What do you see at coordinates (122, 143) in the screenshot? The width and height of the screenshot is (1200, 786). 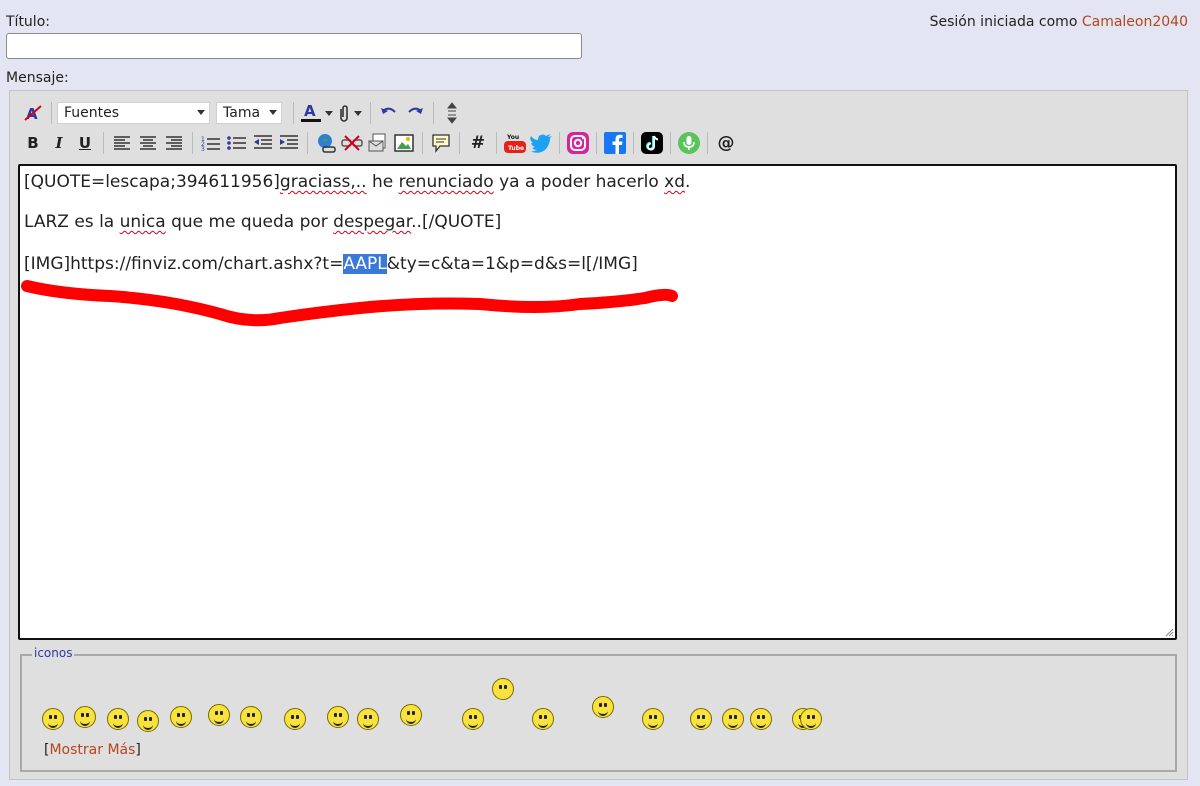 I see `align-left-icon` at bounding box center [122, 143].